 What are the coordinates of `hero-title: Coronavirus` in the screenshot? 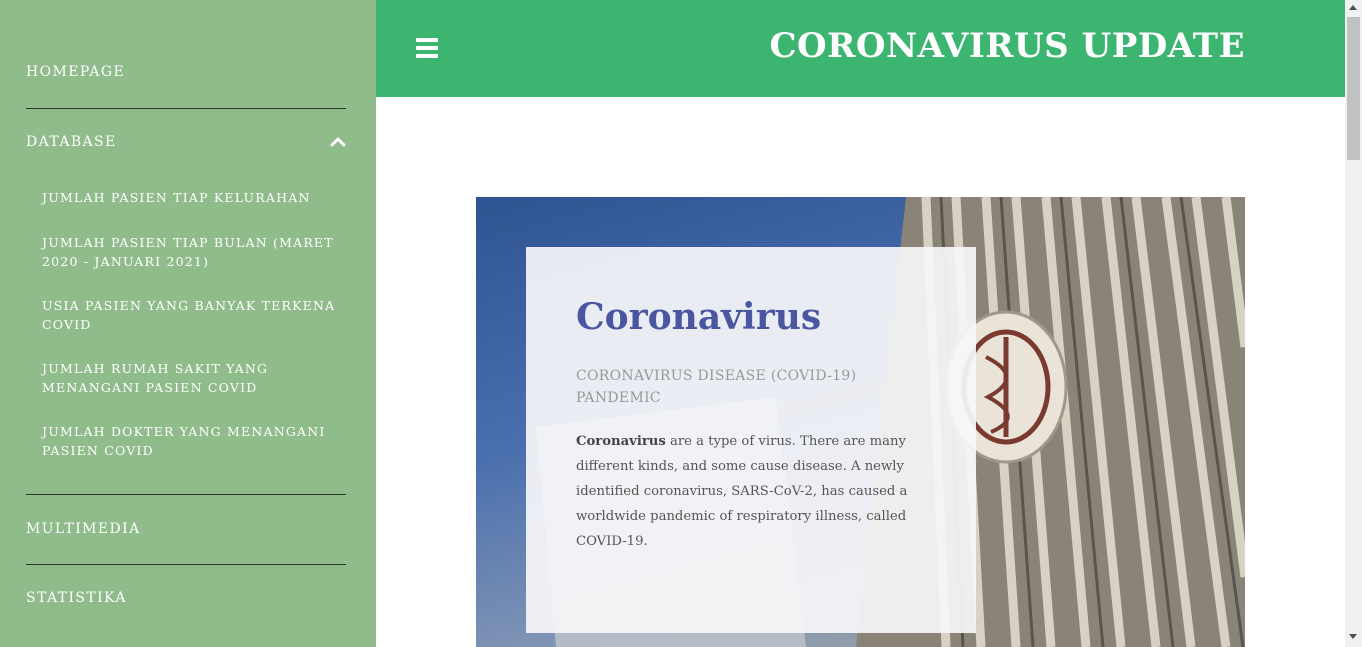 It's located at (699, 317).